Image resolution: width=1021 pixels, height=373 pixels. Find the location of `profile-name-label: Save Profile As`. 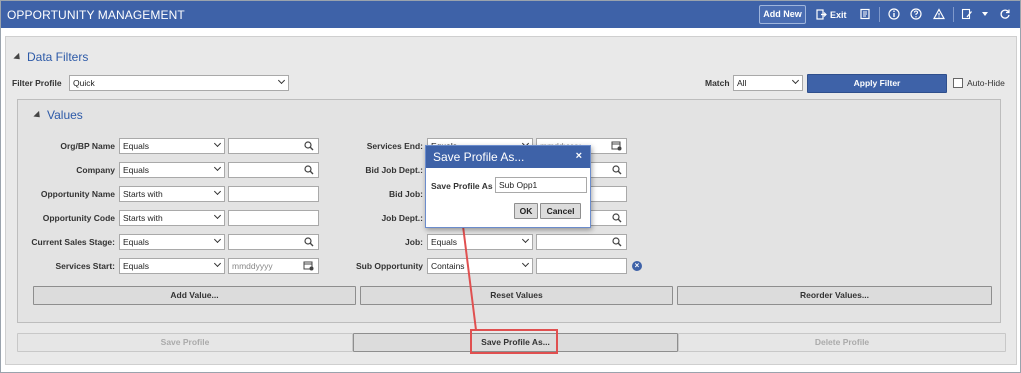

profile-name-label: Save Profile As is located at coordinates (462, 186).